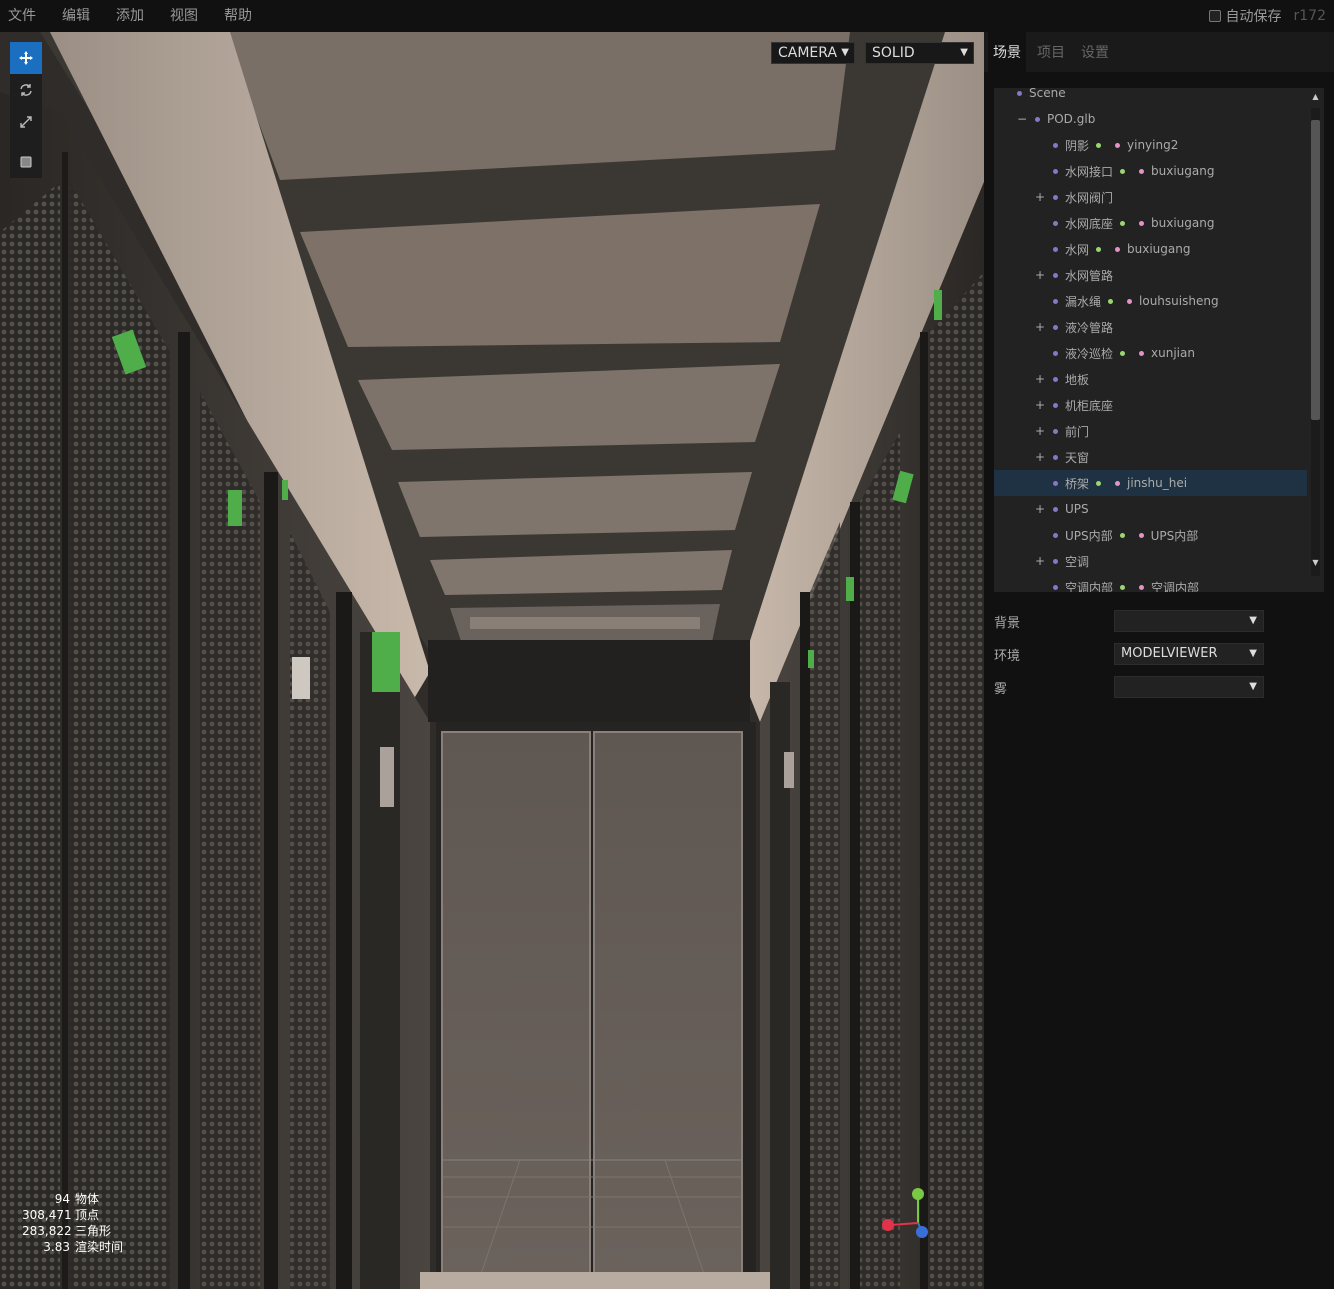 The width and height of the screenshot is (1334, 1289). I want to click on local-icon, so click(26, 162).